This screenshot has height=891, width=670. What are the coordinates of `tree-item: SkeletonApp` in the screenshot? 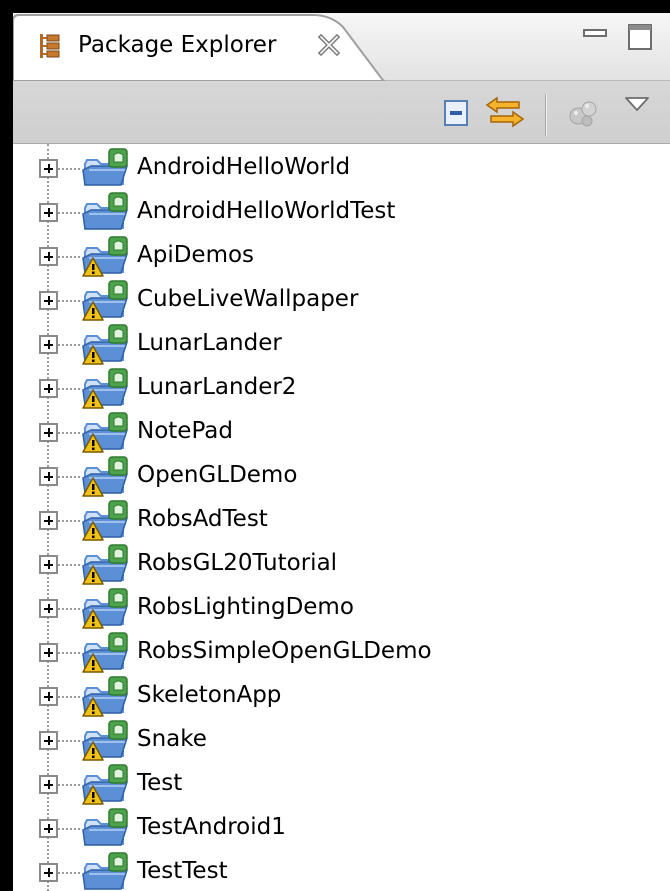 It's located at (341, 697).